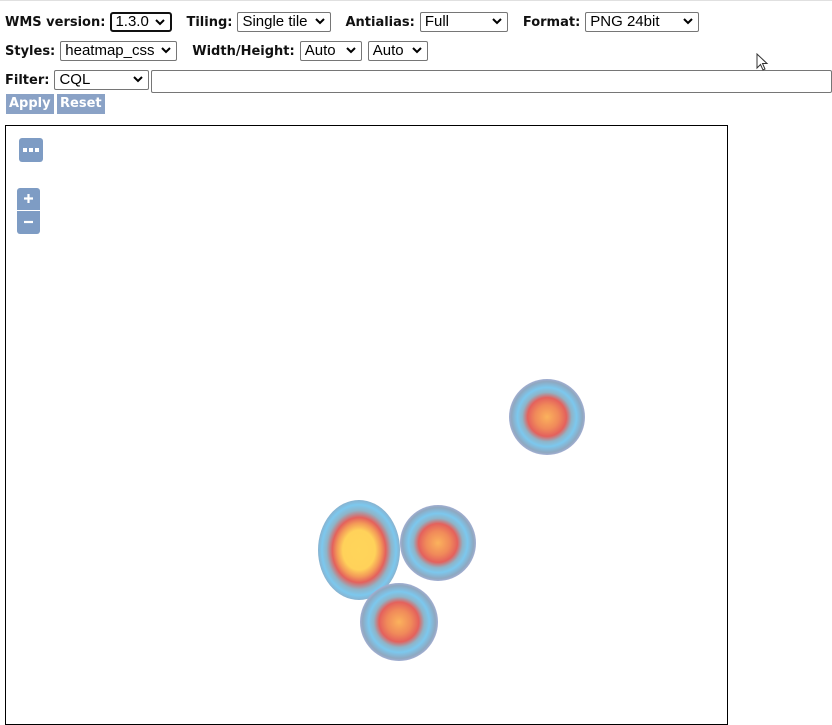  What do you see at coordinates (625, 21) in the screenshot?
I see `format-value: PNG 24bit` at bounding box center [625, 21].